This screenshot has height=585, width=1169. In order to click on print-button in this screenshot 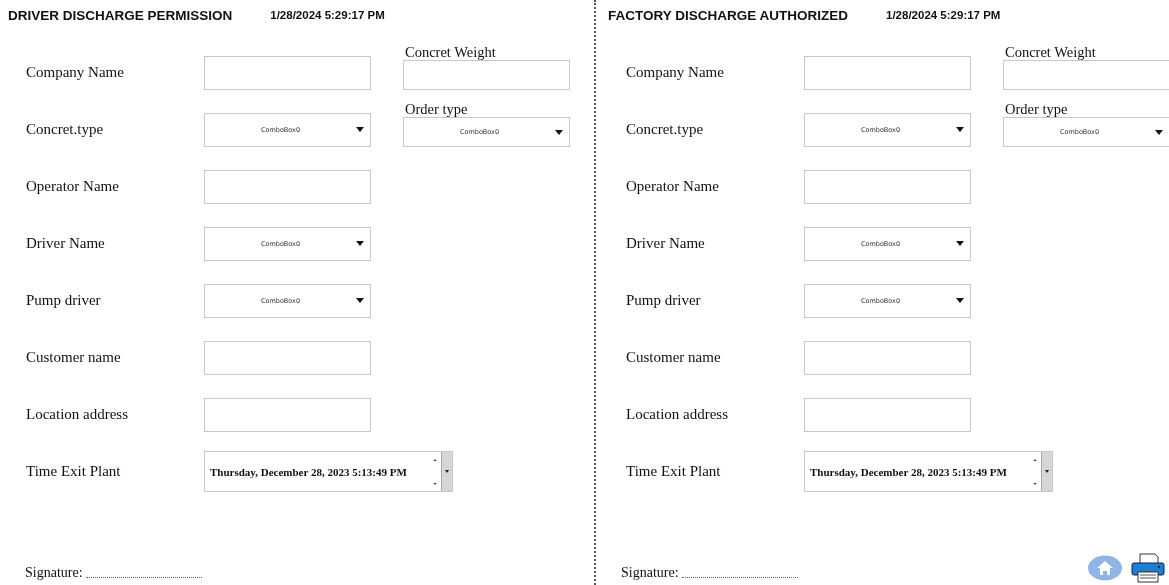, I will do `click(1148, 568)`.